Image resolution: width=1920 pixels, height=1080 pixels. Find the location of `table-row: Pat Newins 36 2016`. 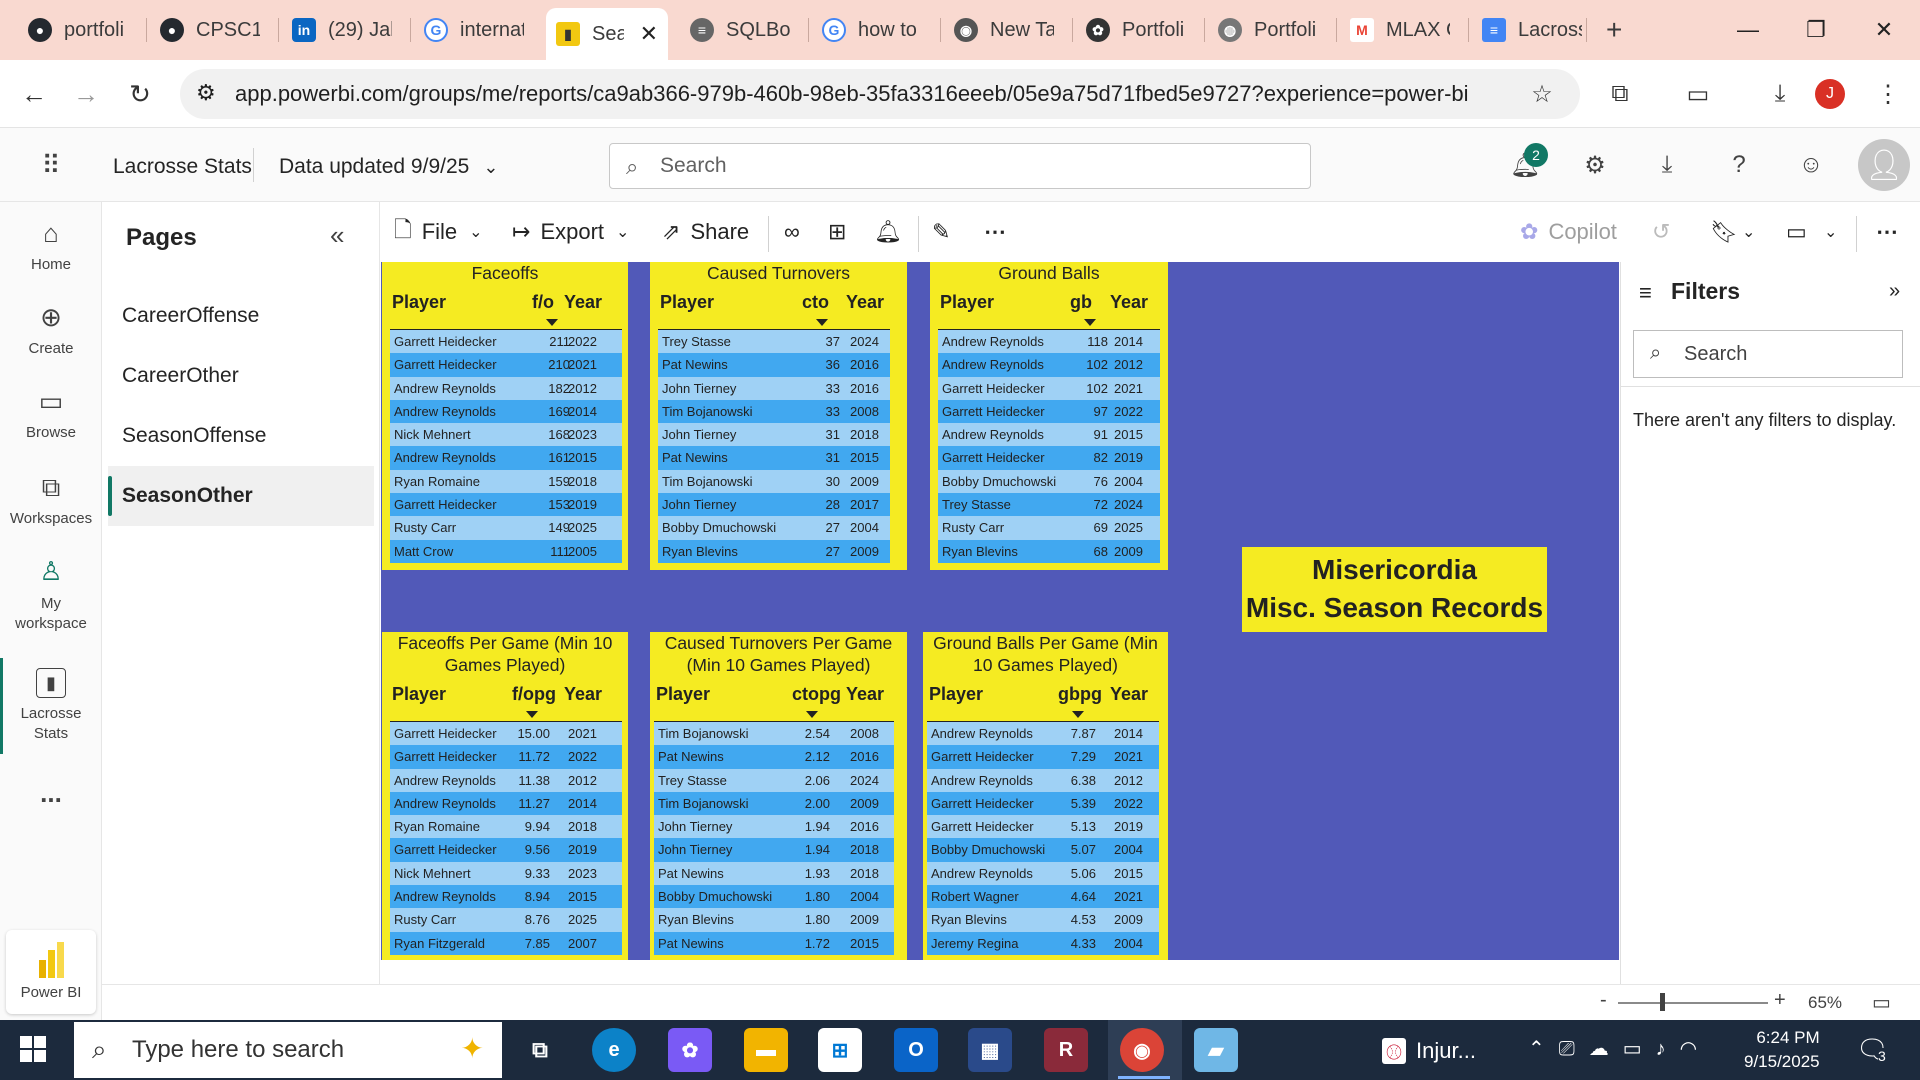

table-row: Pat Newins 36 2016 is located at coordinates (774, 365).